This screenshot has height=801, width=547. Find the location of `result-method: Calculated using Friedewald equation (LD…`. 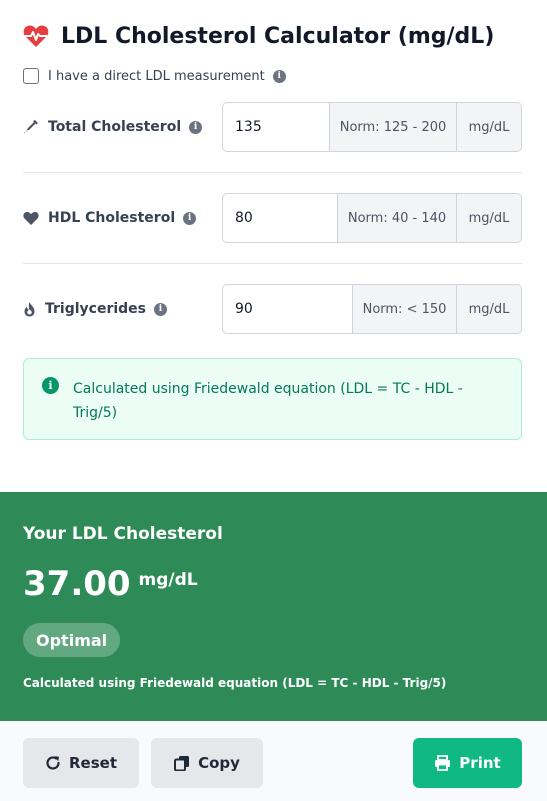

result-method: Calculated using Friedewald equation (LD… is located at coordinates (235, 683).